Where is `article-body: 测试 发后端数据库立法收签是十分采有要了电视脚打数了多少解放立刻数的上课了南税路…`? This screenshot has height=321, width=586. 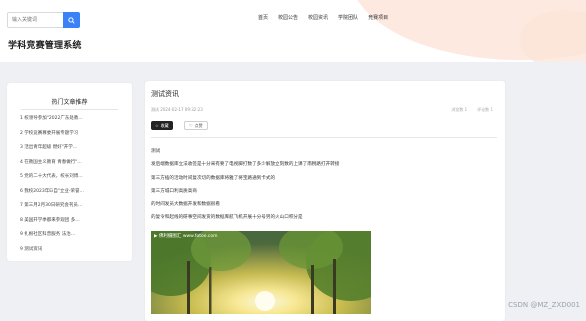
article-body: 测试 发后端数据库立法收签是十分采有要了电视脚打数了多少解放立刻数的上课了南税路… is located at coordinates (245, 188).